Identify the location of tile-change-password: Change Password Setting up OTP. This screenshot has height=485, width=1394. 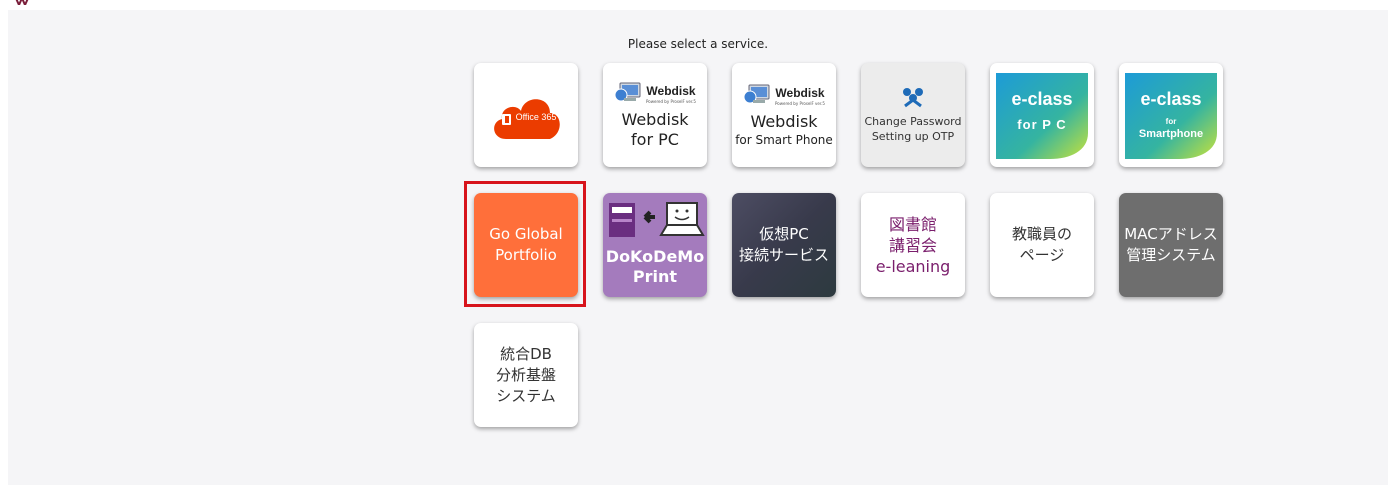
(913, 115).